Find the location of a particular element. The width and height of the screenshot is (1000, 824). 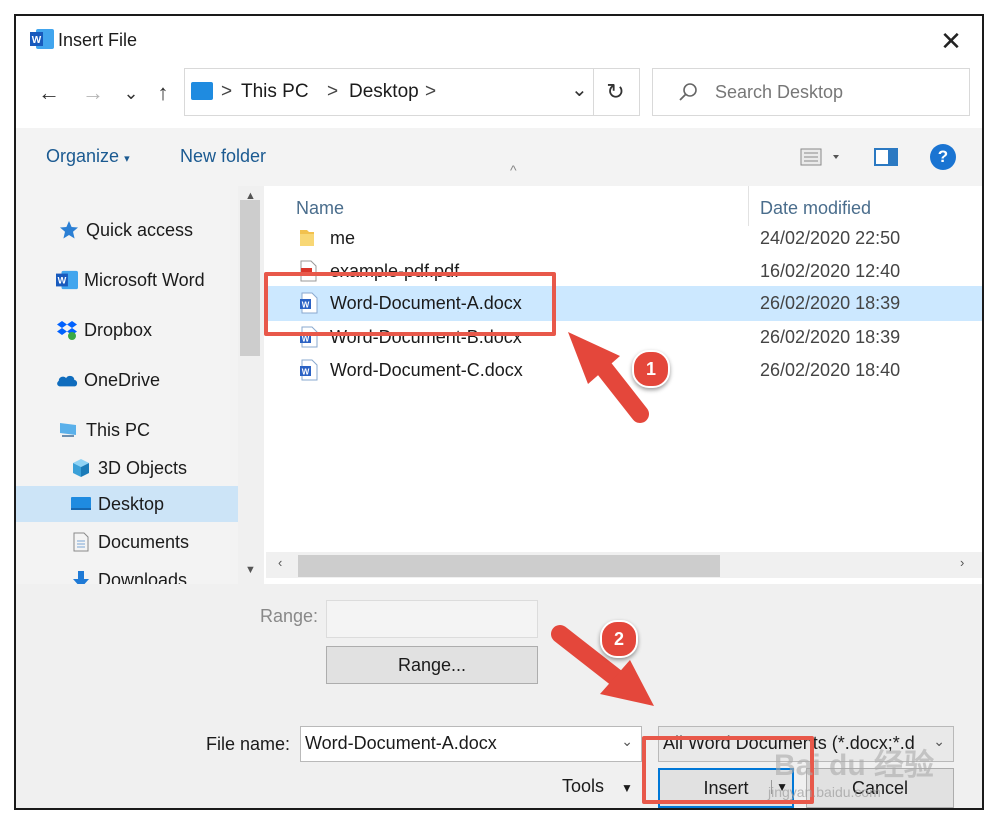

annotation-arrows is located at coordinates (602, 519).